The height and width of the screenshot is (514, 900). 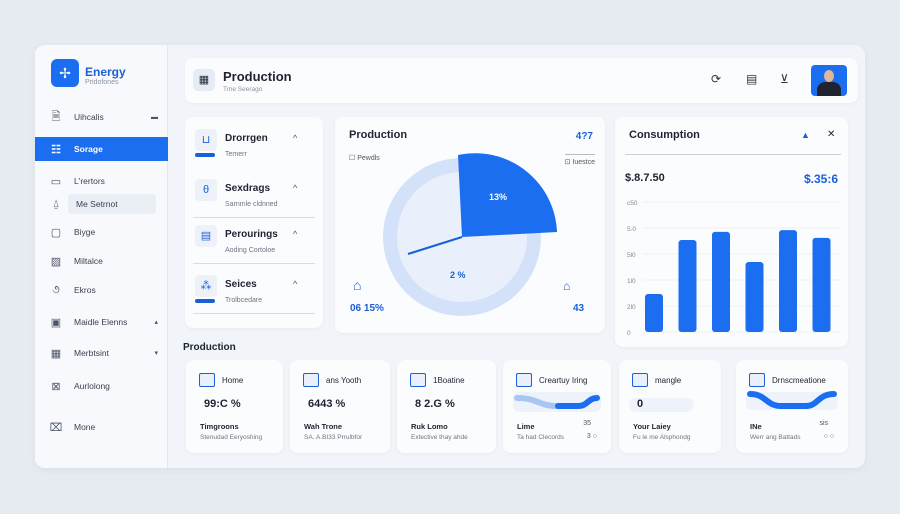 I want to click on metric-card: Creartuy Iring Lime Ta had Clecords 35 3 ○, so click(x=557, y=406).